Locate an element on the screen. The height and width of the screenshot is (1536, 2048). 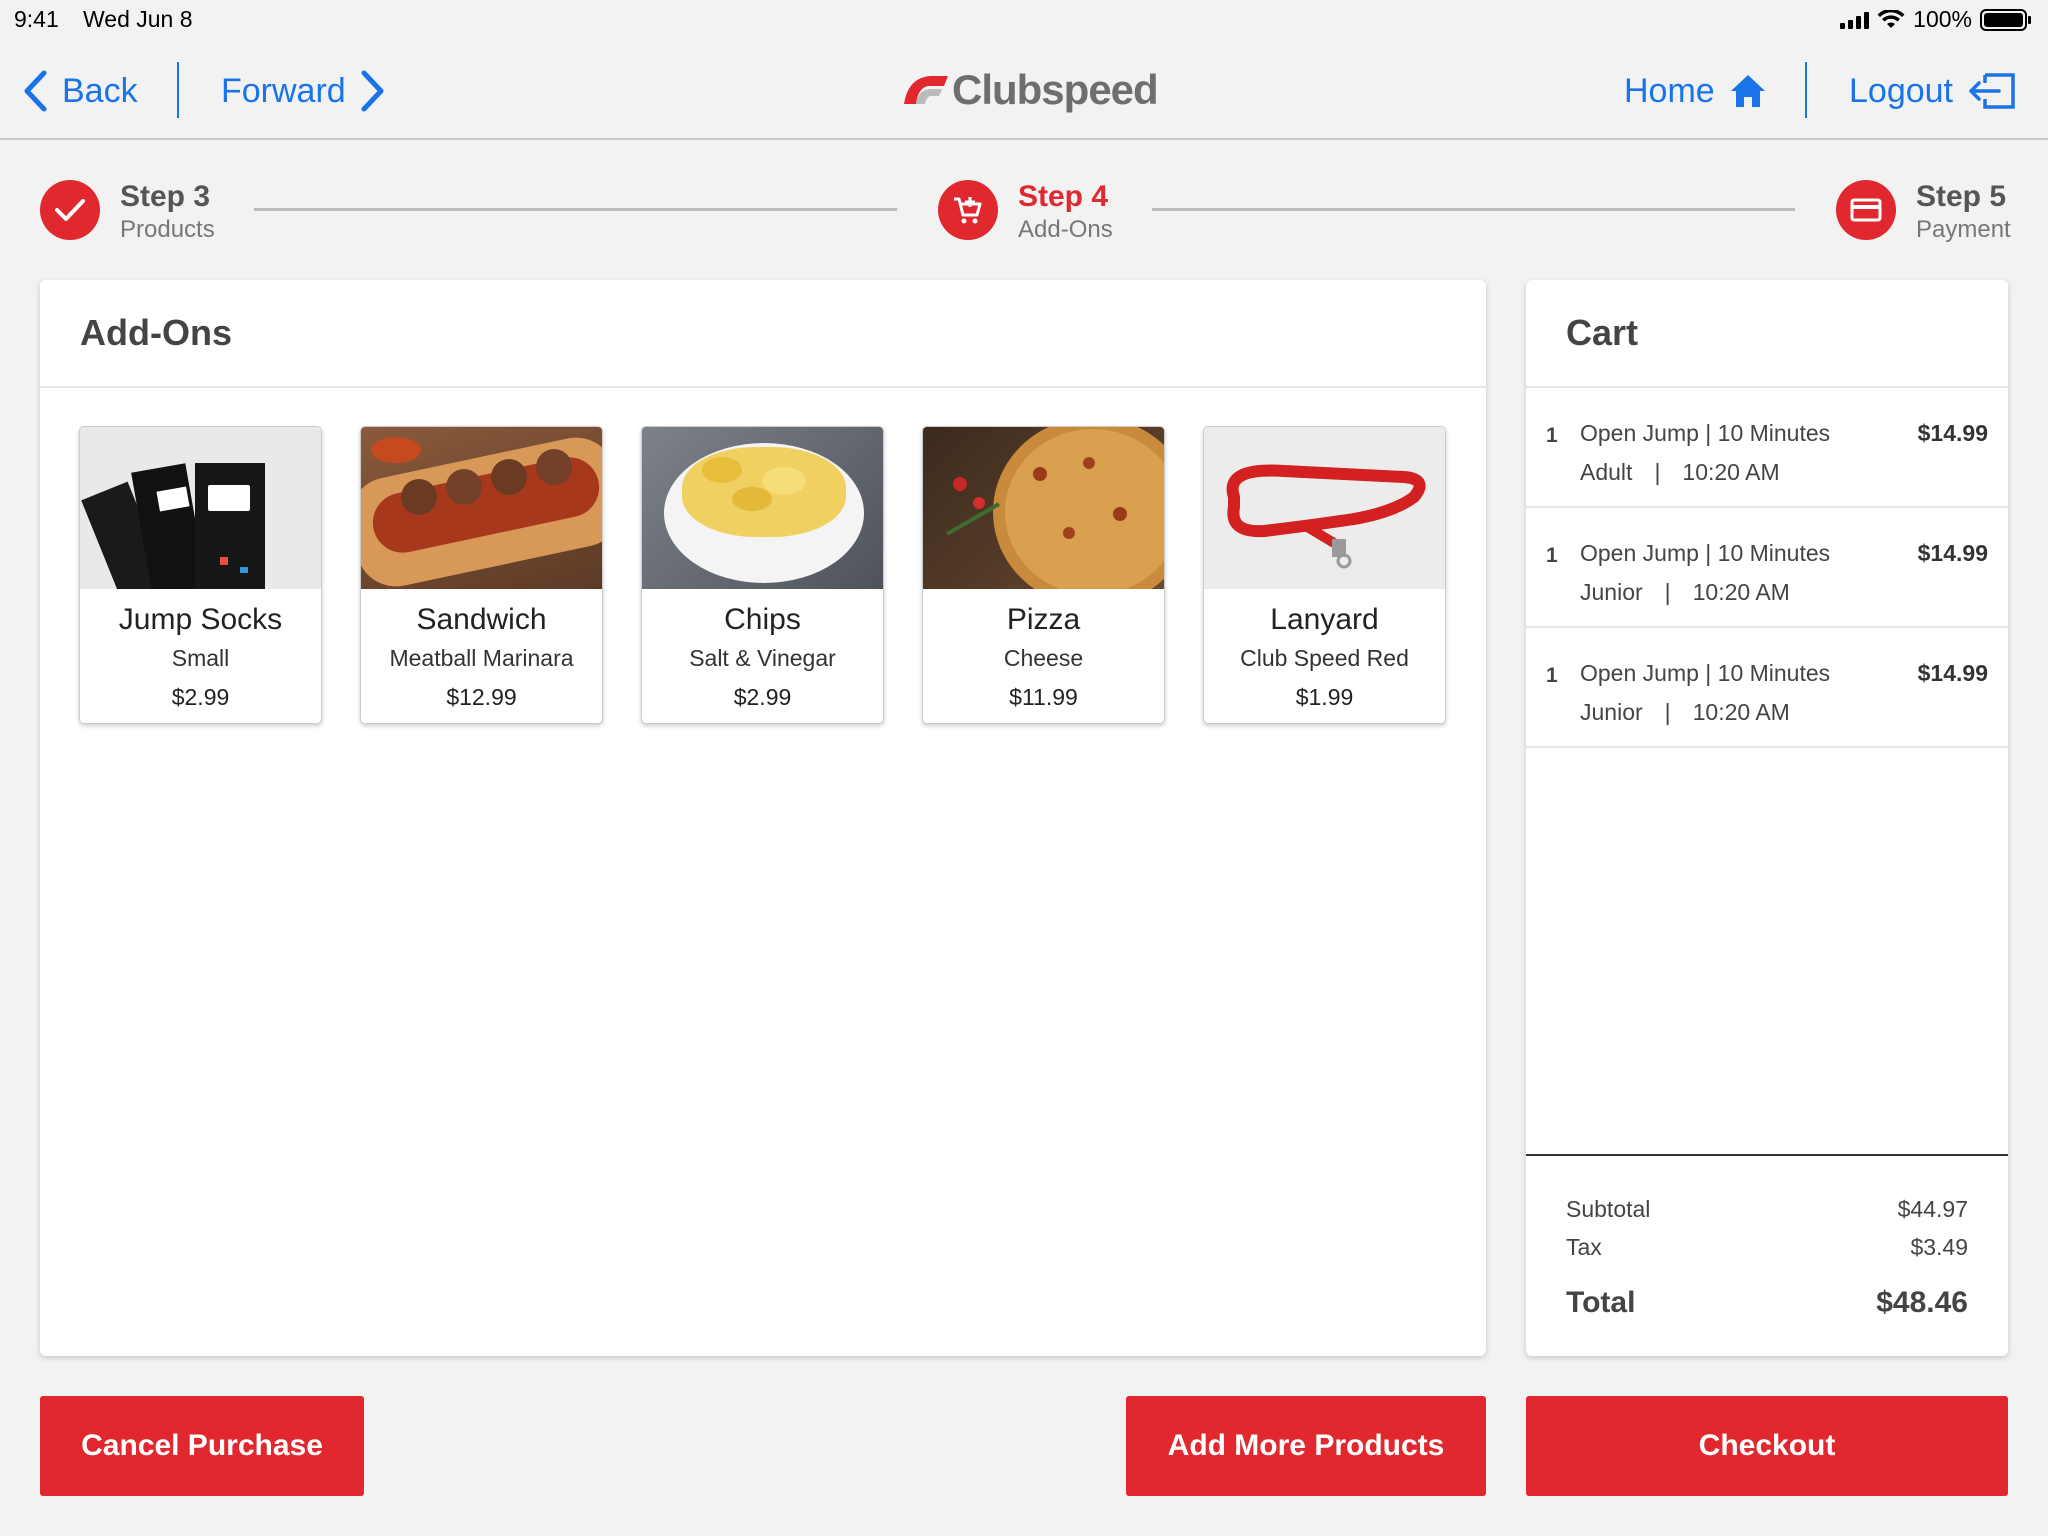
step-4-title: Step 4 is located at coordinates (1063, 196).